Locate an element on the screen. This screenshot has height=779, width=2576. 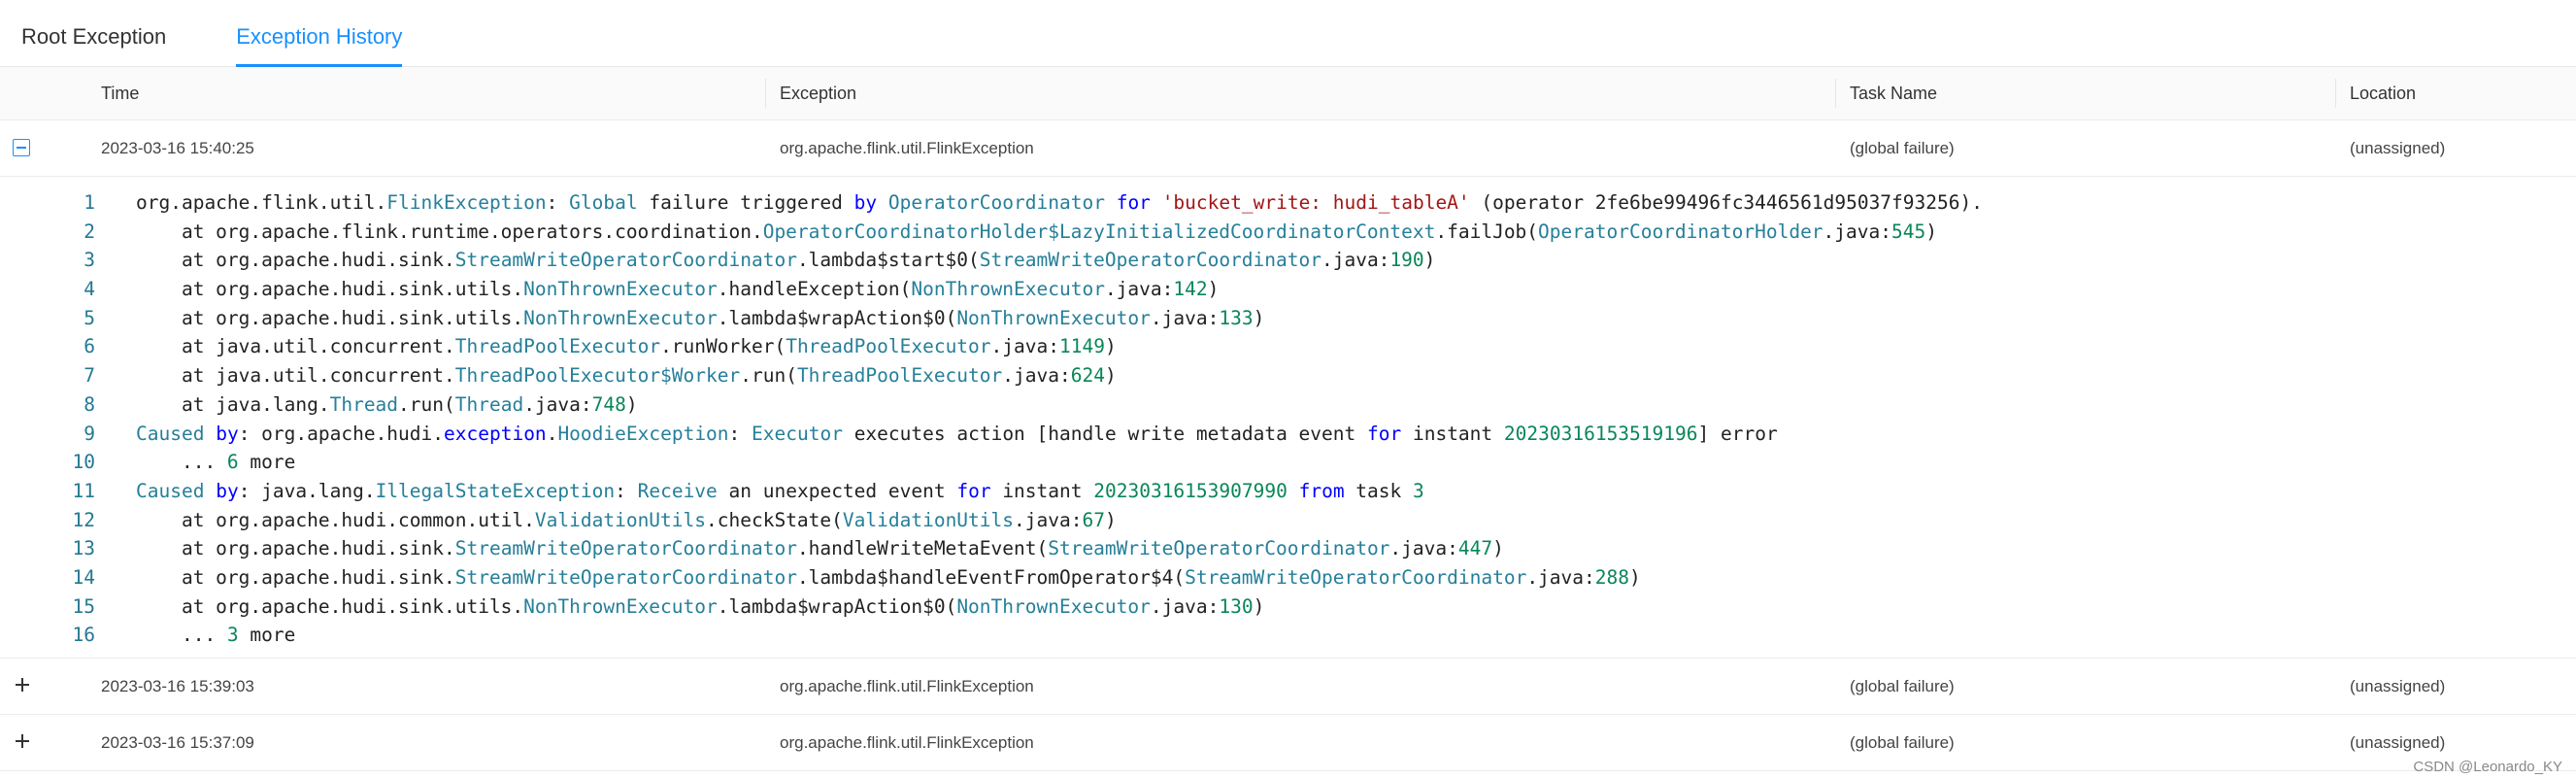
line-number: 8 is located at coordinates (89, 404).